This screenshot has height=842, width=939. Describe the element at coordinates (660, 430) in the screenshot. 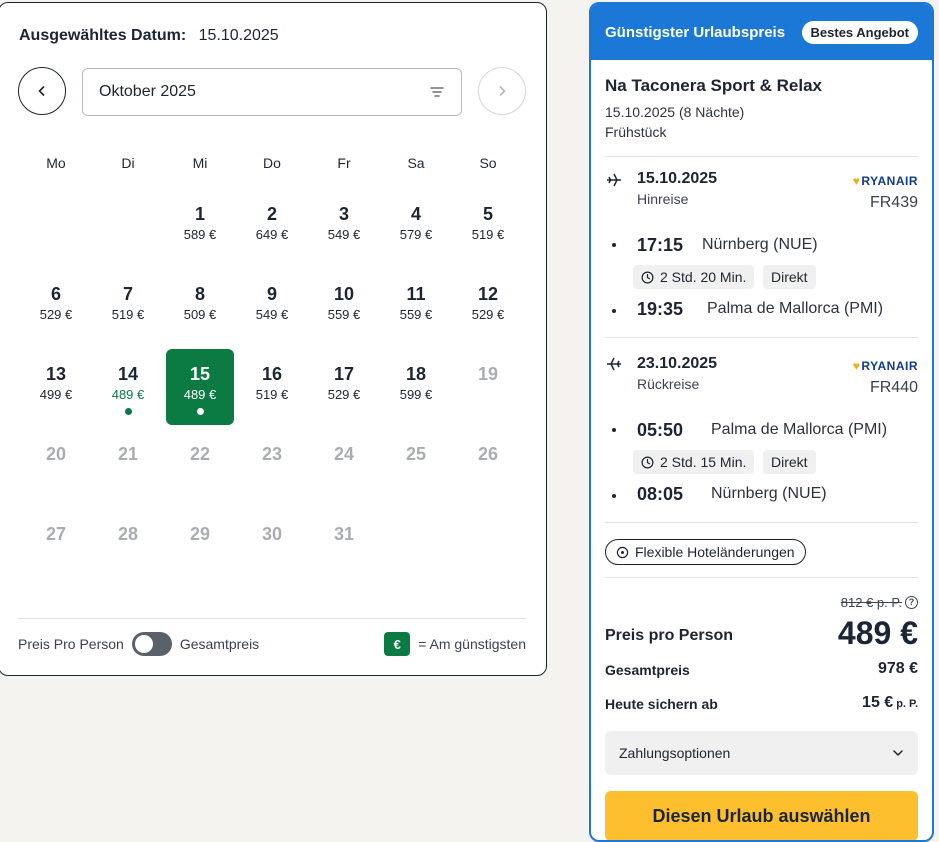

I see `inbound-departure-time: 05:50` at that location.